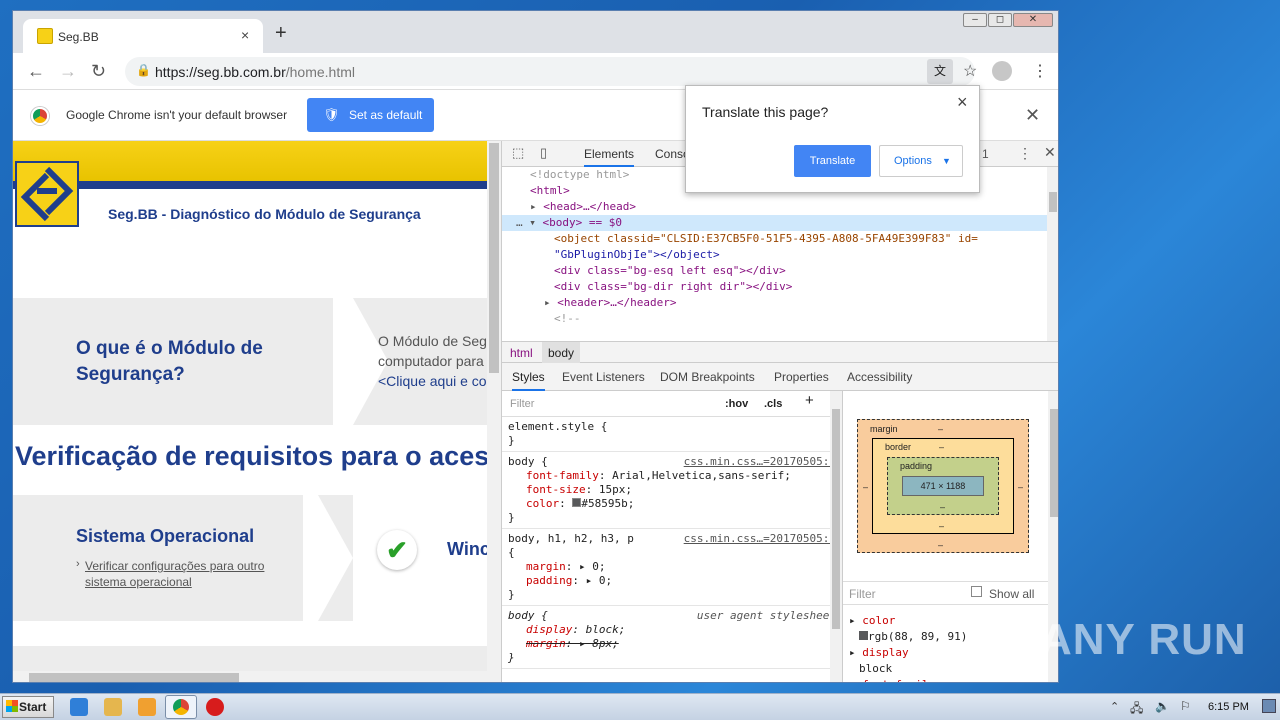  What do you see at coordinates (1021, 487) in the screenshot?
I see `margin-right-value: –` at bounding box center [1021, 487].